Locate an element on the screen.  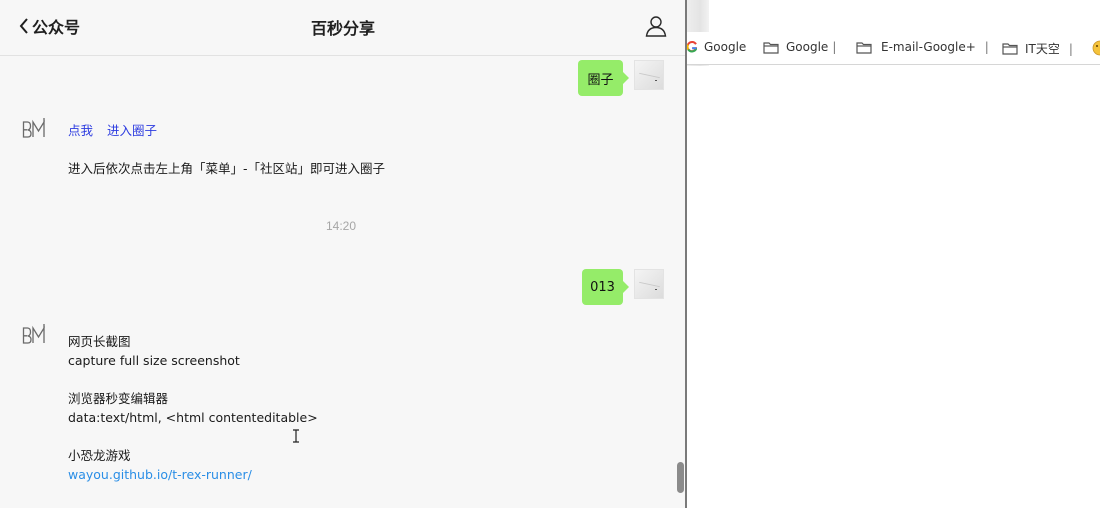
outgoing-message-bubble: 圈子 is located at coordinates (603, 78).